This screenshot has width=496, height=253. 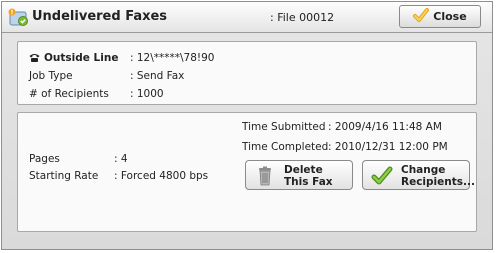 What do you see at coordinates (285, 147) in the screenshot?
I see `time-completed-label: Time Completed` at bounding box center [285, 147].